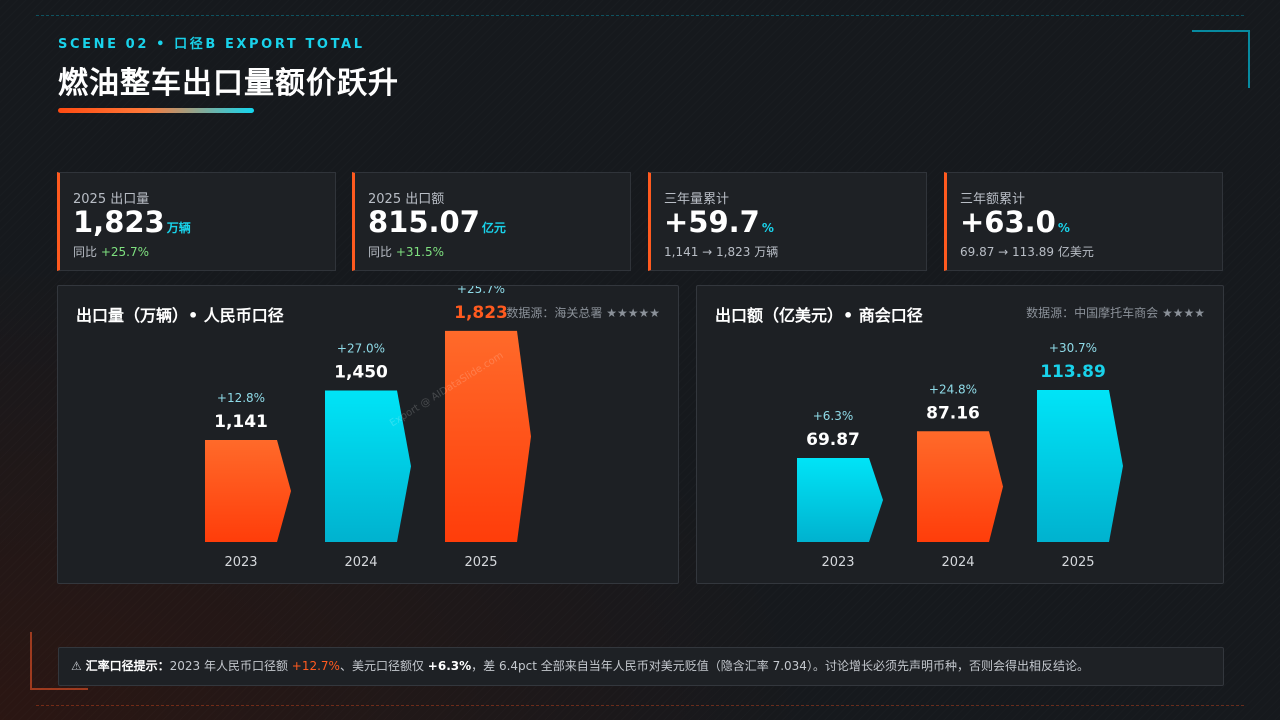 This screenshot has width=1280, height=720. I want to click on kpi-value-row: +63.0%, so click(1015, 222).